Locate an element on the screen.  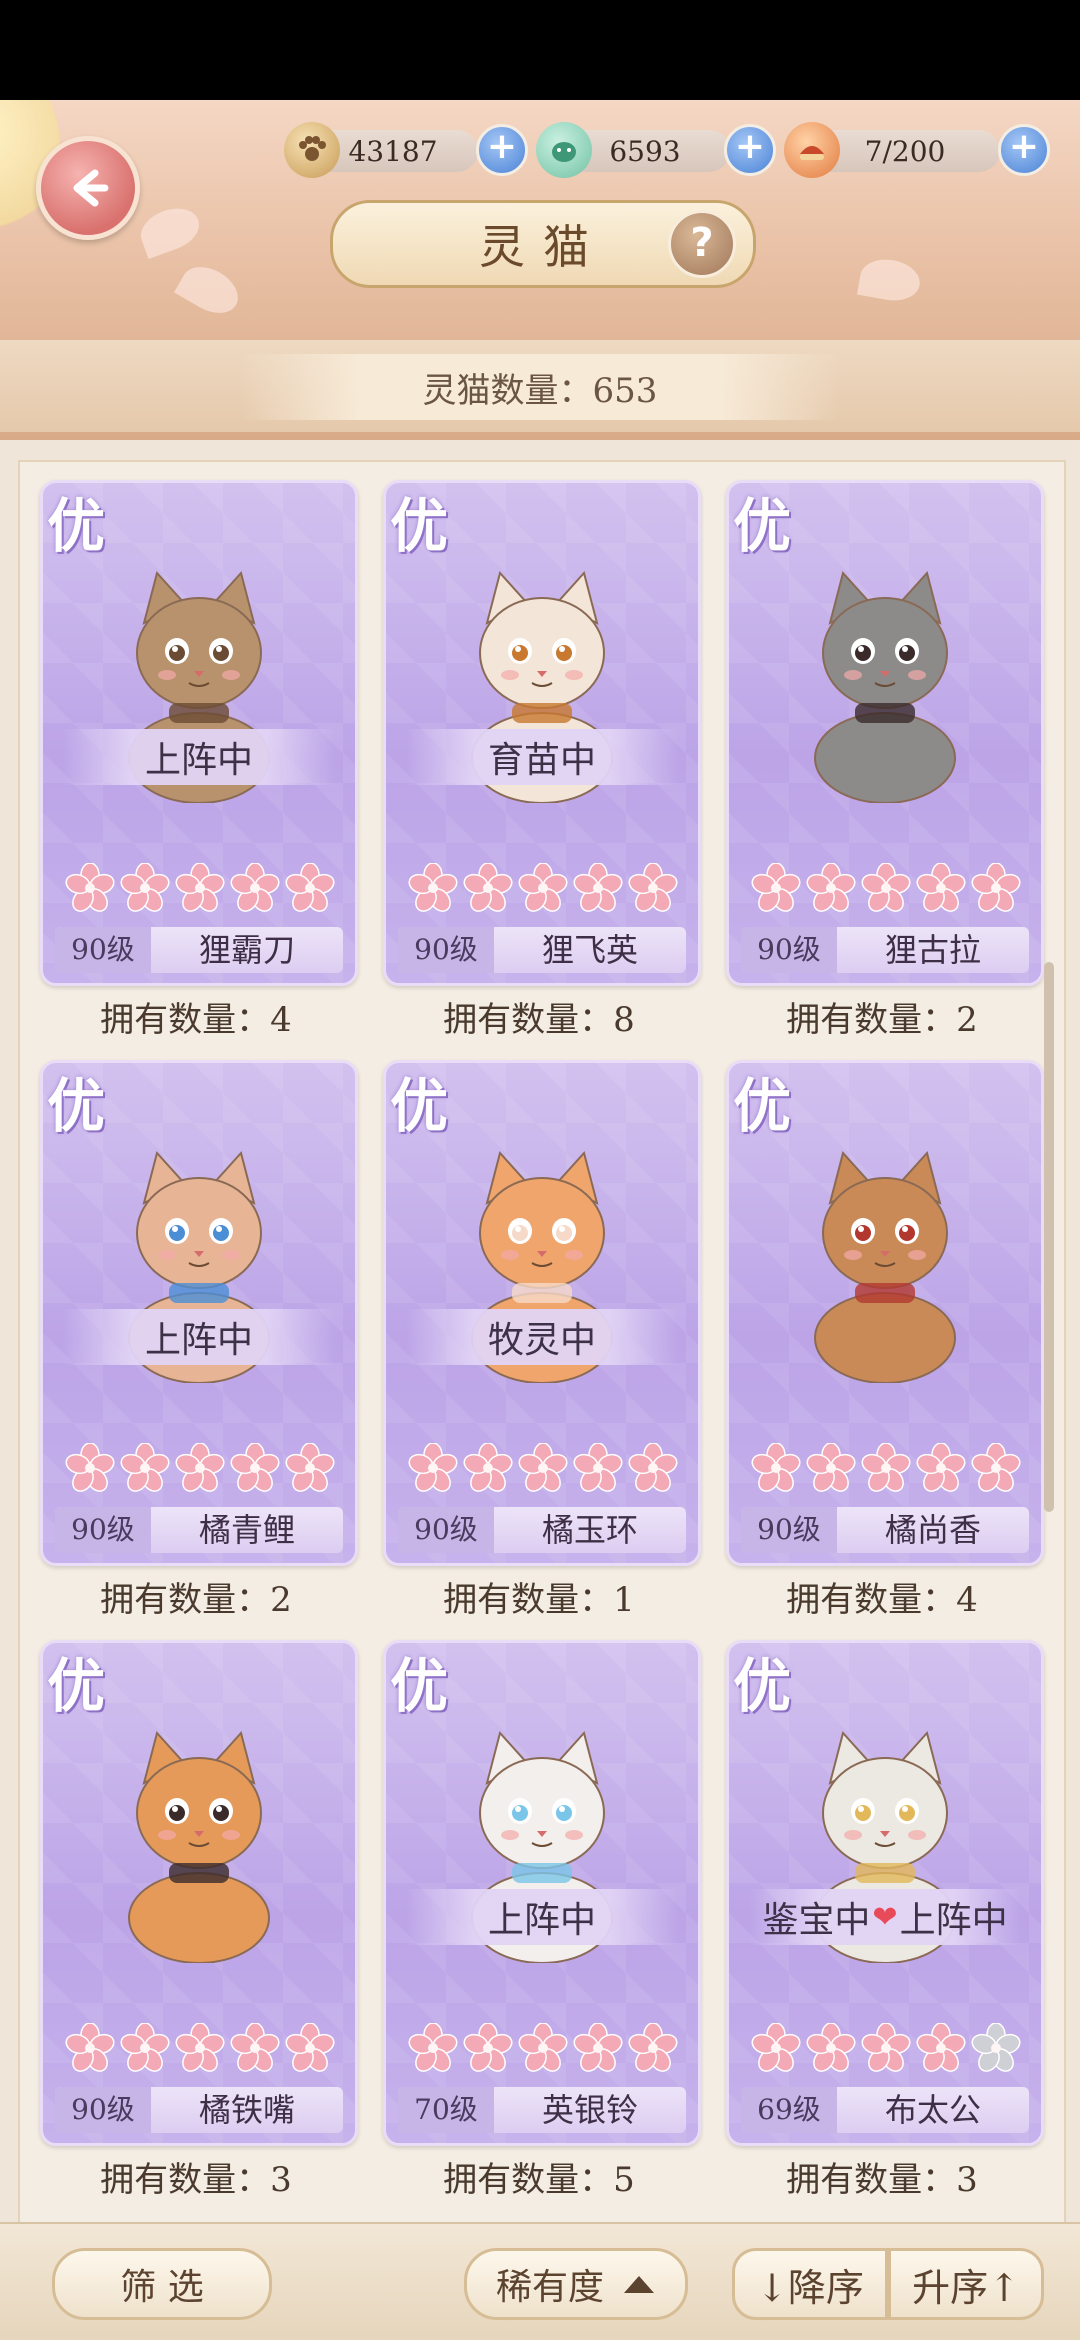
cat-level: 90级 is located at coordinates (446, 1530).